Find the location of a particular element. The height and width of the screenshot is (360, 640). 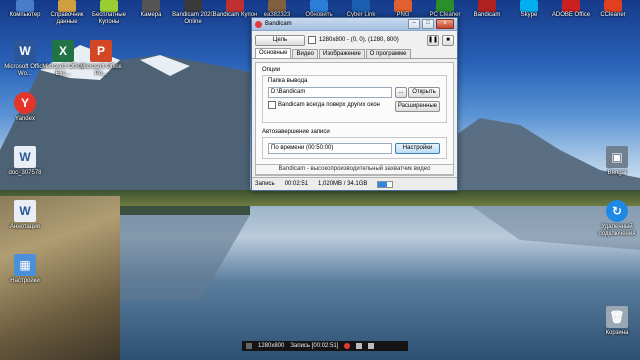

status-bar: Запись 00:02:51 1,020MB / 34.1GB is located at coordinates (354, 183).